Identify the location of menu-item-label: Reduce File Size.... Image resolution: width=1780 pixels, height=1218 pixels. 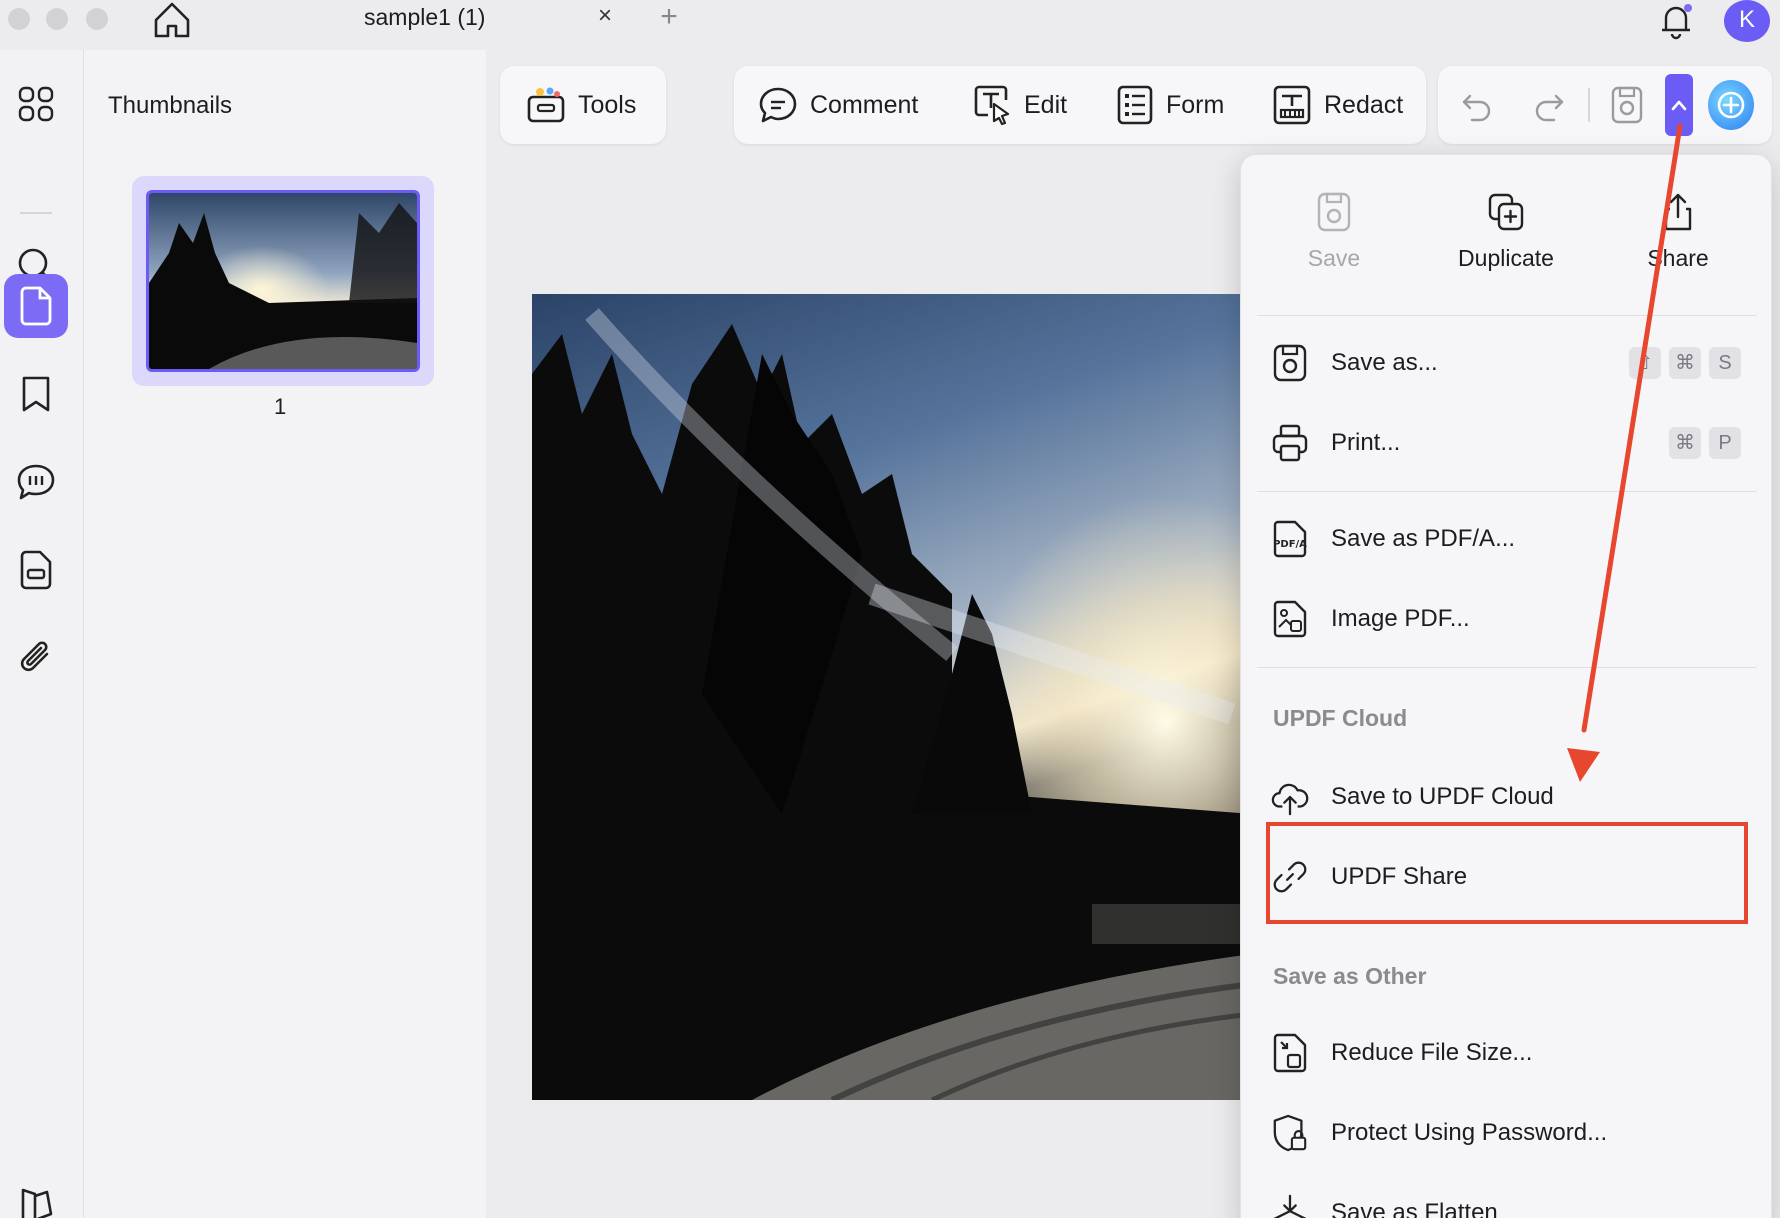
(1432, 1052).